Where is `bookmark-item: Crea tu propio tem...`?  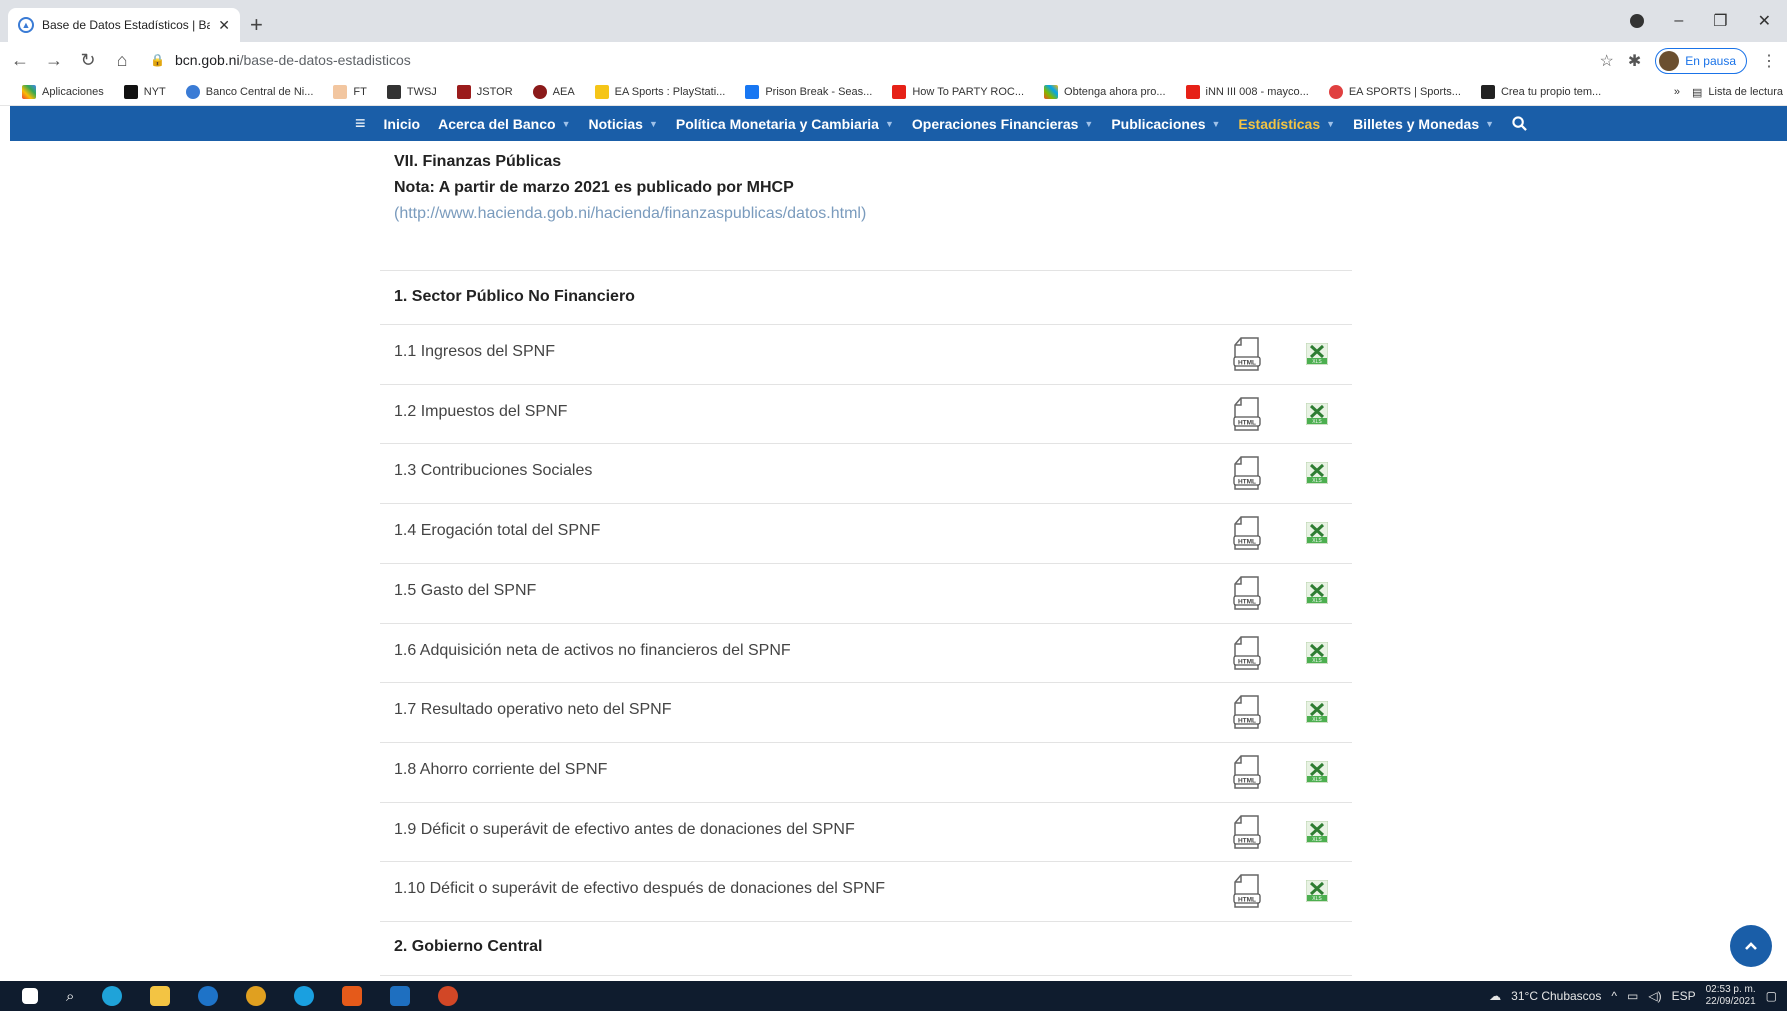 bookmark-item: Crea tu propio tem... is located at coordinates (1540, 91).